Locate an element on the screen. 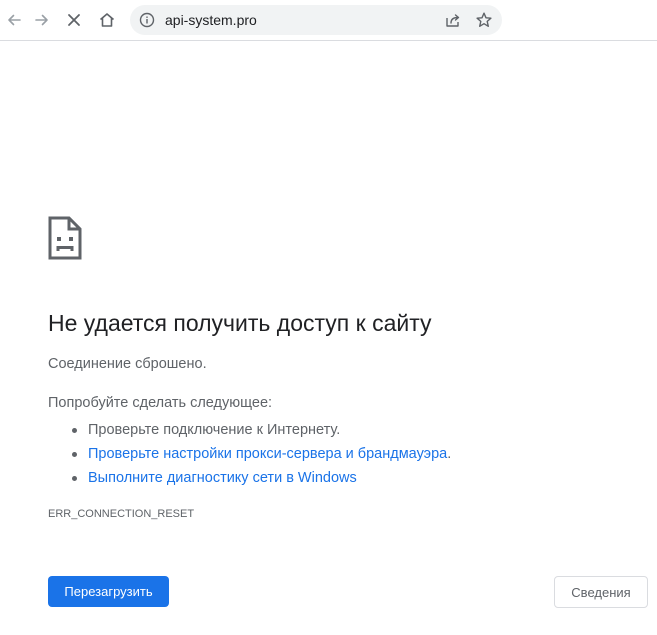 This screenshot has width=657, height=635. back-icon is located at coordinates (14, 20).